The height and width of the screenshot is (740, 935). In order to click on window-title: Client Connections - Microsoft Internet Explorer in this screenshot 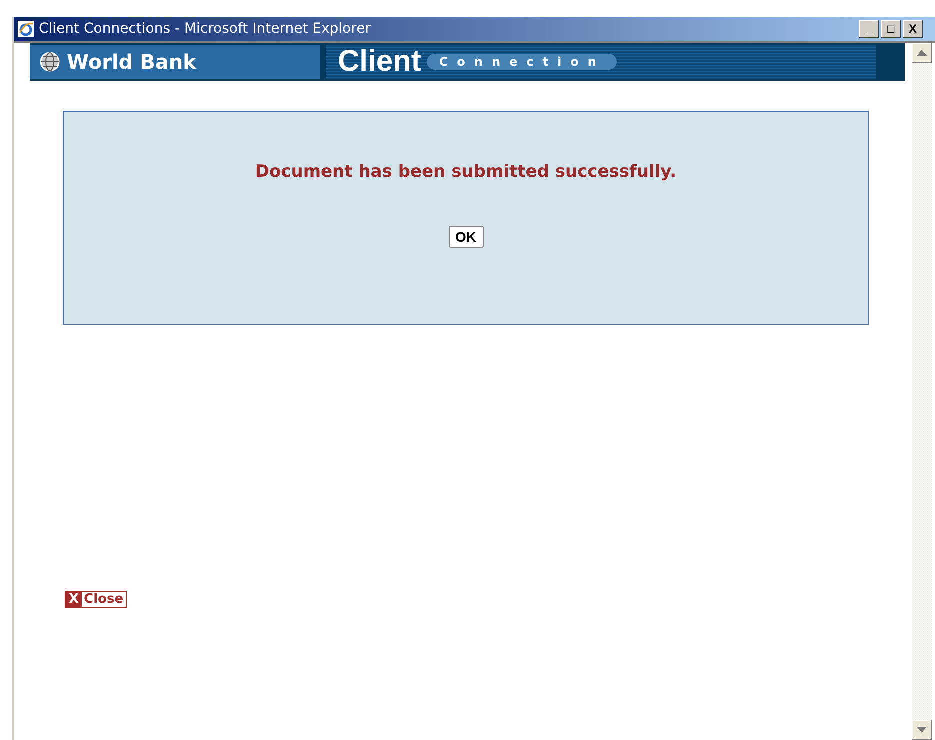, I will do `click(205, 29)`.